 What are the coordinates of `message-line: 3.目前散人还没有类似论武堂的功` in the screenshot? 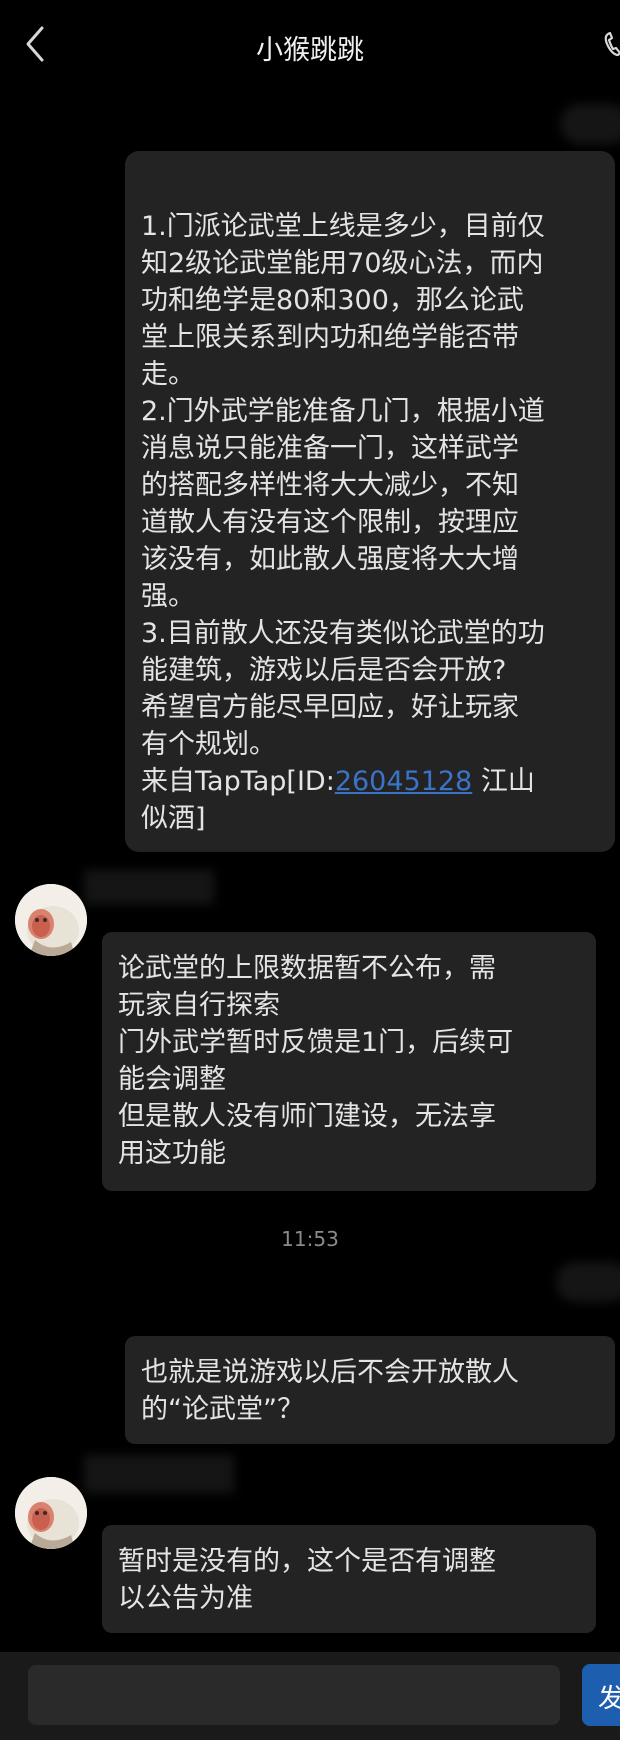 It's located at (343, 633).